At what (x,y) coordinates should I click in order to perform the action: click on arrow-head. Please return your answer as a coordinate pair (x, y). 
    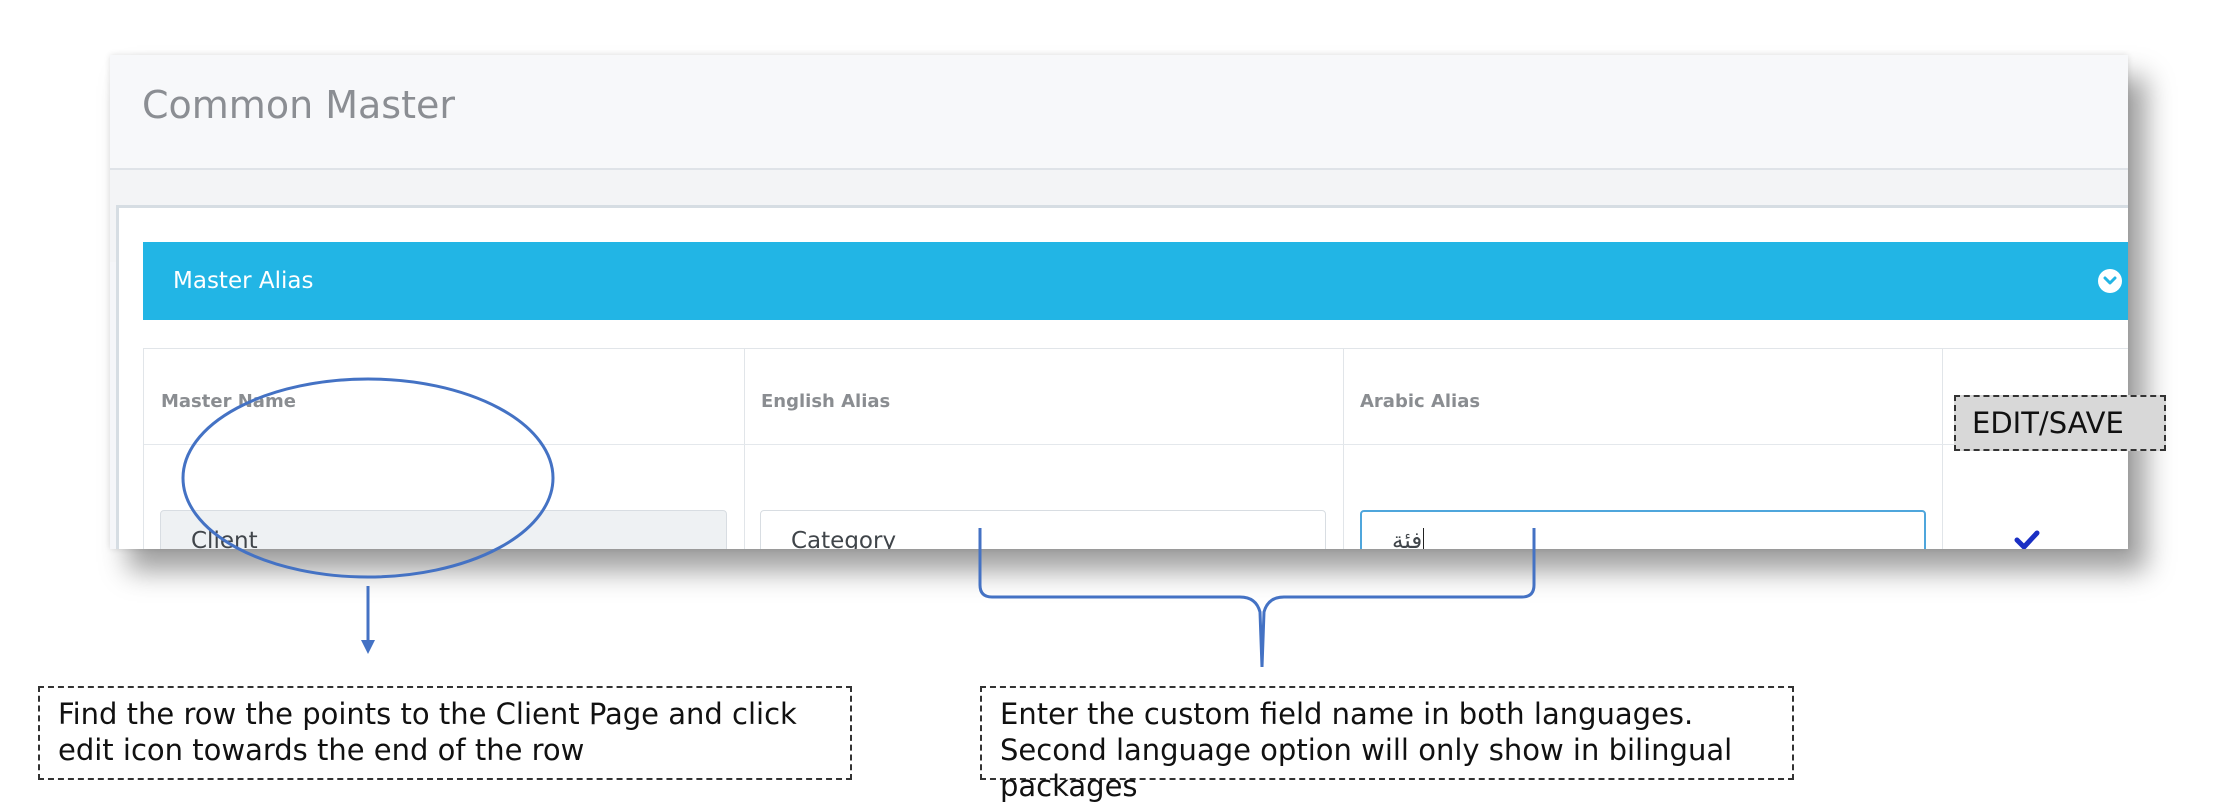
    Looking at the image, I should click on (368, 647).